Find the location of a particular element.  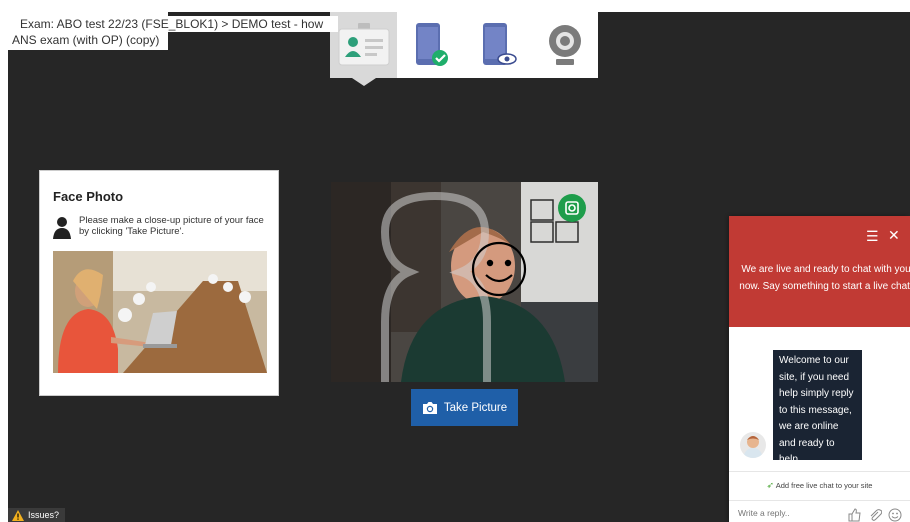

warning-icon is located at coordinates (18, 515).